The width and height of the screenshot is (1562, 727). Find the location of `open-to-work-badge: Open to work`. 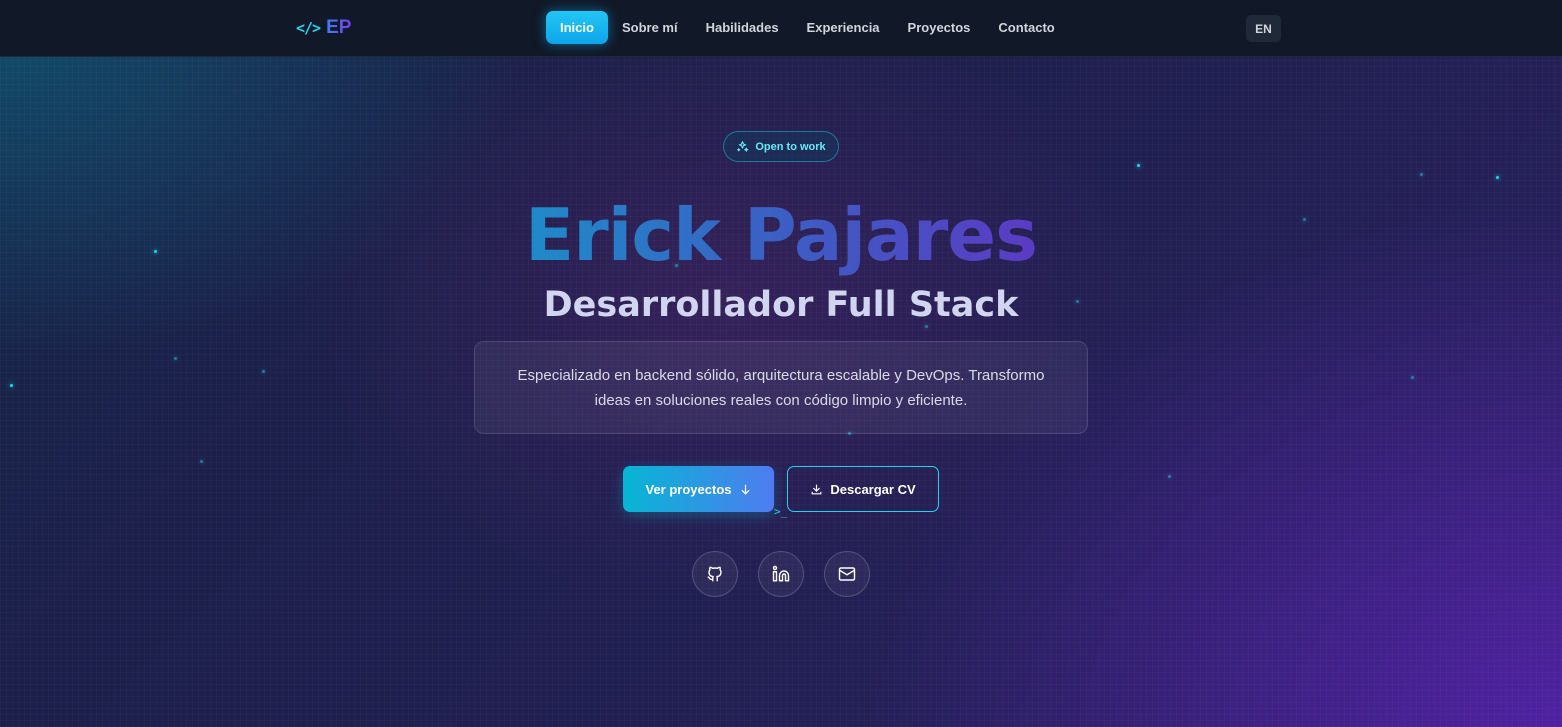

open-to-work-badge: Open to work is located at coordinates (781, 146).